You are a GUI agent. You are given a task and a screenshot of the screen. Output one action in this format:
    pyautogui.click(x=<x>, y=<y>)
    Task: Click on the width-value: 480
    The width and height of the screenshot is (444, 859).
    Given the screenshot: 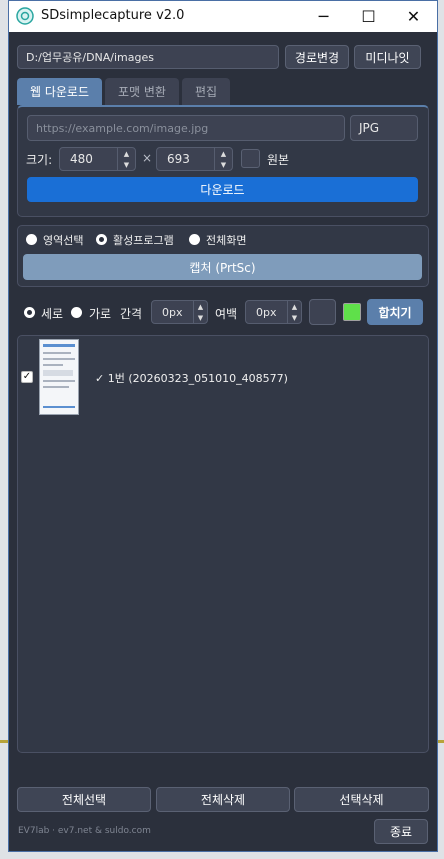 What is the action you would take?
    pyautogui.click(x=81, y=159)
    